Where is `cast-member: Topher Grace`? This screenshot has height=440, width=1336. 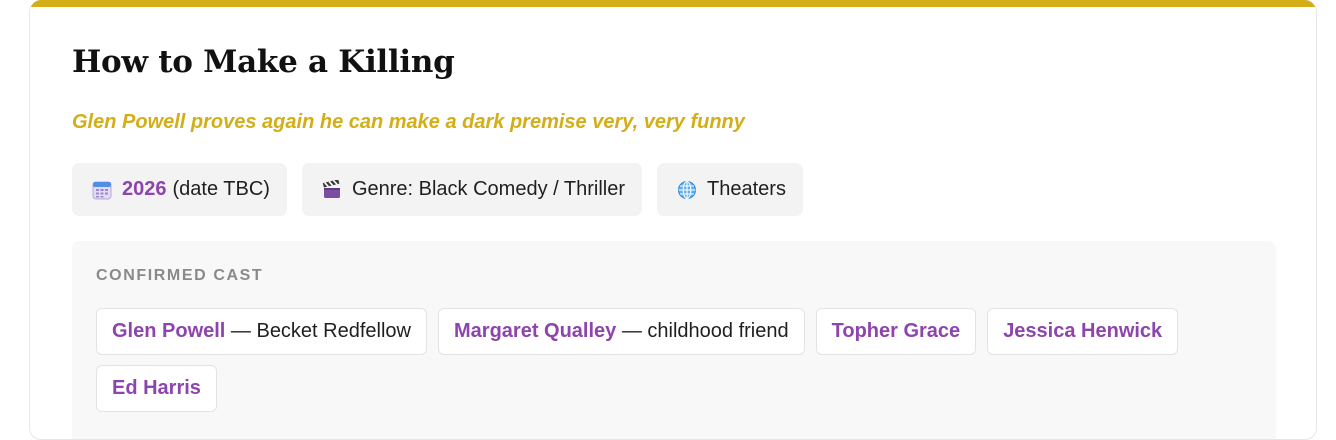 cast-member: Topher Grace is located at coordinates (896, 331).